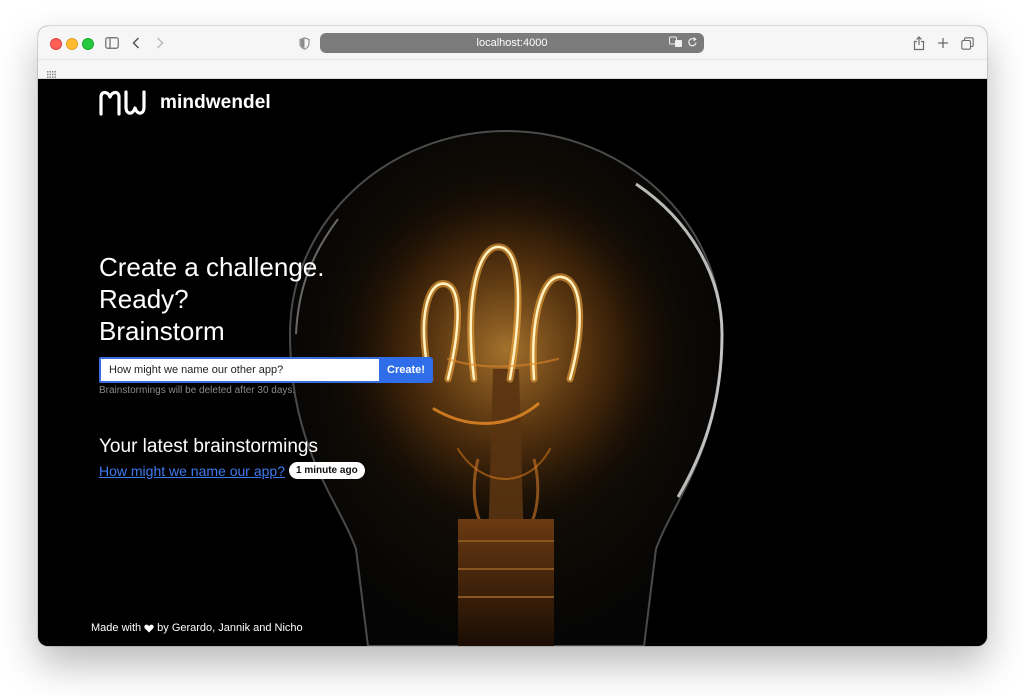 This screenshot has width=1024, height=696. What do you see at coordinates (212, 267) in the screenshot?
I see `headline-line-1: Create a challenge.` at bounding box center [212, 267].